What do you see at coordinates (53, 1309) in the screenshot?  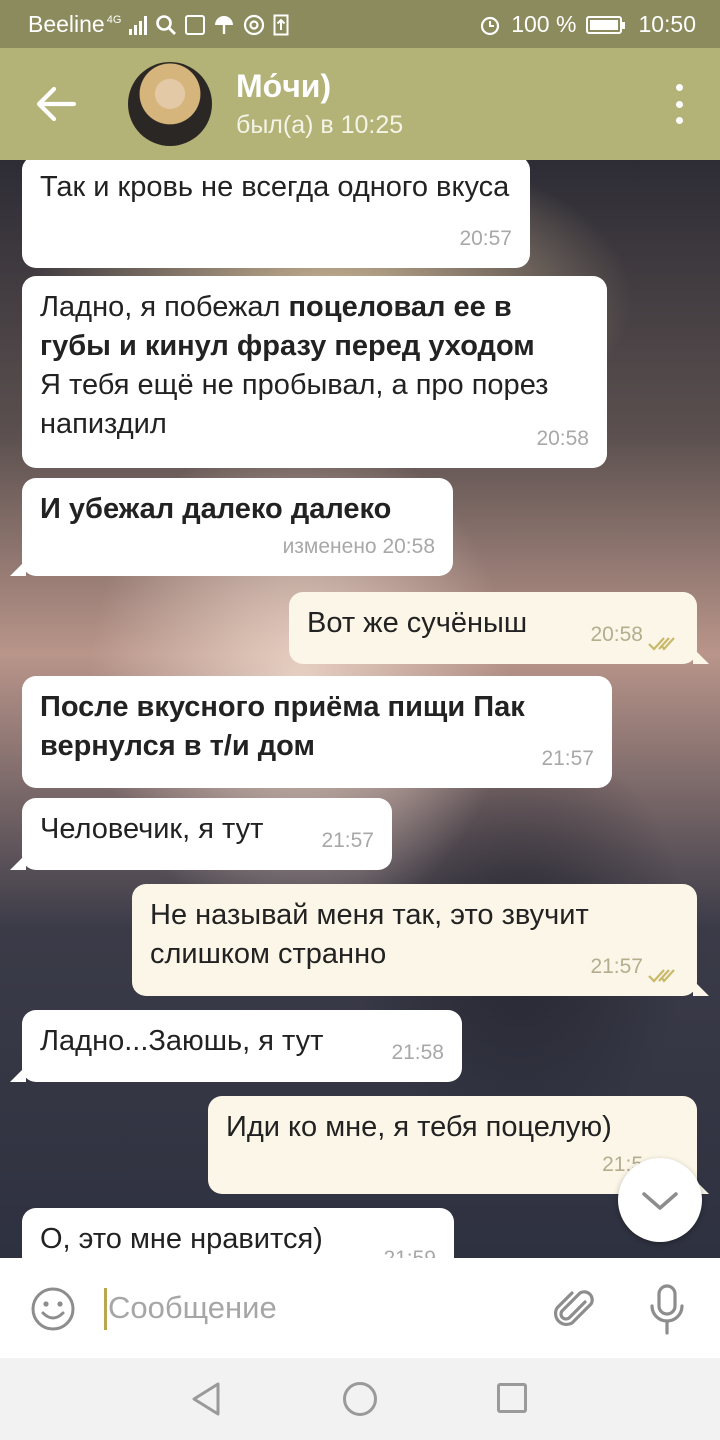 I see `emoji-icon` at bounding box center [53, 1309].